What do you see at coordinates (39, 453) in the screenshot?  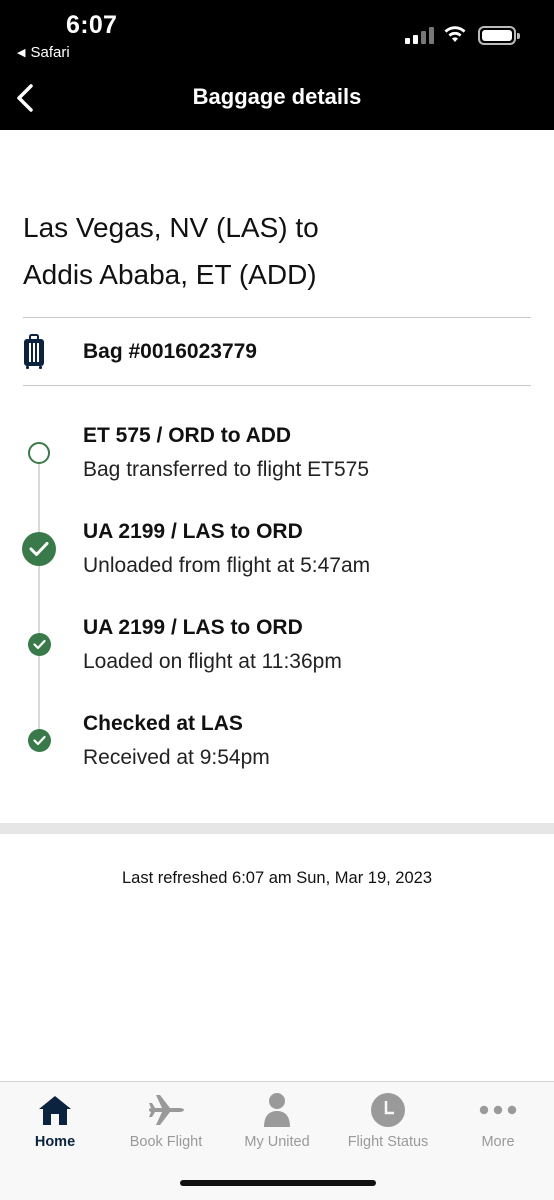 I see `pending-circle-icon` at bounding box center [39, 453].